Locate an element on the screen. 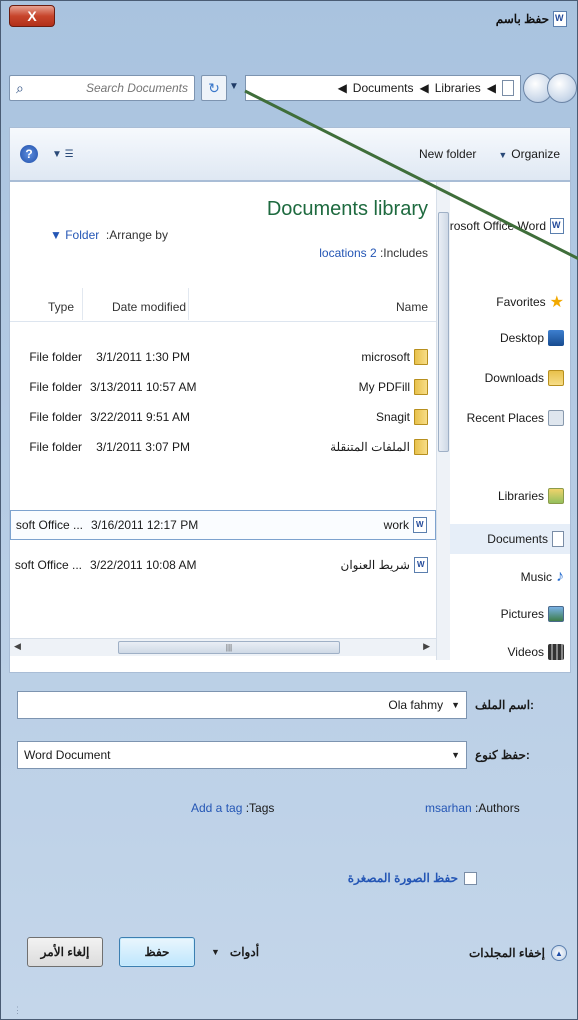 The width and height of the screenshot is (578, 1020). view-options-icon: ▼ ☰ is located at coordinates (63, 154).